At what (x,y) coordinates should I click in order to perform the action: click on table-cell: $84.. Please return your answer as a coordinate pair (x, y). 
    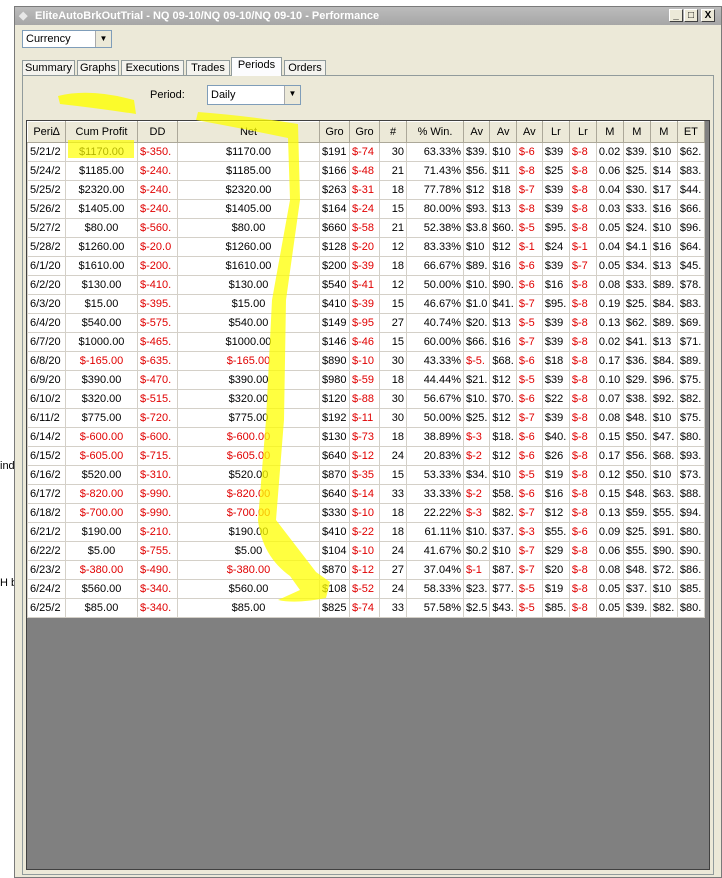
    Looking at the image, I should click on (663, 304).